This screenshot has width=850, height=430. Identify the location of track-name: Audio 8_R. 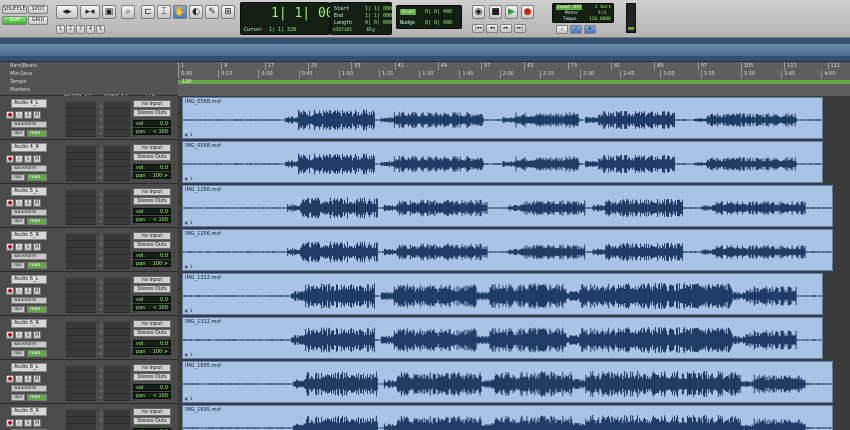
(29, 411).